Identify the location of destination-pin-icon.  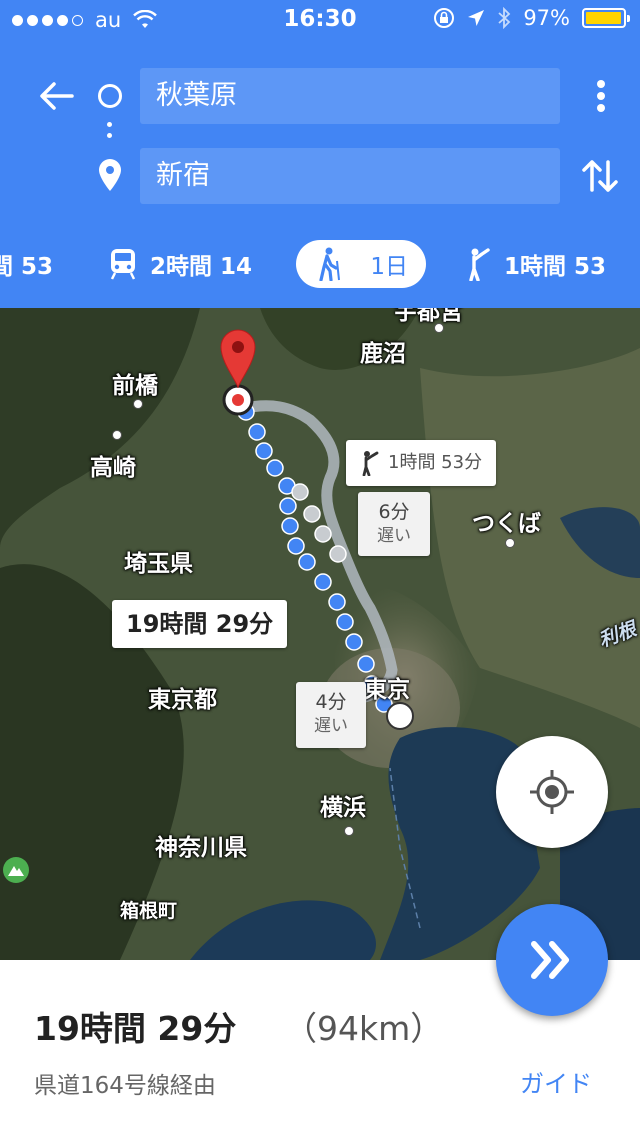
(110, 175).